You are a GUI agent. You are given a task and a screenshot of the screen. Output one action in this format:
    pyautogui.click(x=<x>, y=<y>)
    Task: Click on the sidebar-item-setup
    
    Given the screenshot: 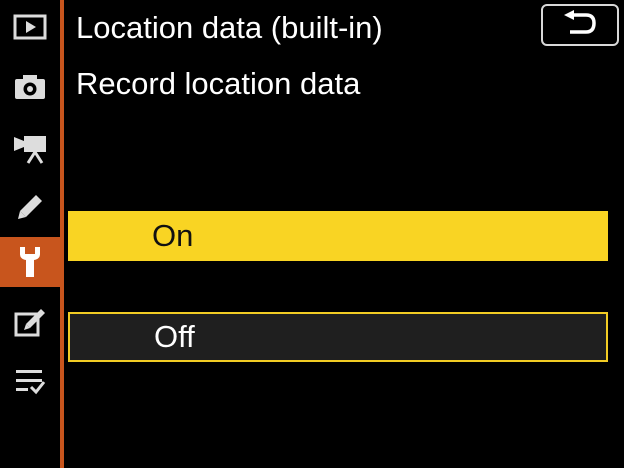 What is the action you would take?
    pyautogui.click(x=30, y=262)
    